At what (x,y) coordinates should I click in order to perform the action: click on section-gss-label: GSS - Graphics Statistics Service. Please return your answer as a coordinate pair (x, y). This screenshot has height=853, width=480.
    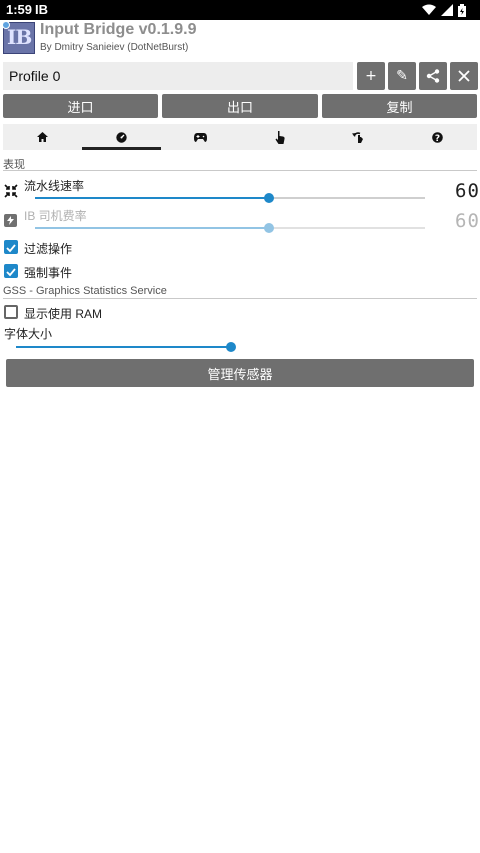
    Looking at the image, I should click on (85, 291).